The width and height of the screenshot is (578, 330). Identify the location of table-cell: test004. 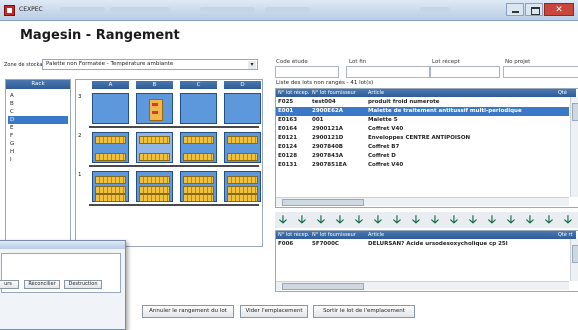
(324, 102).